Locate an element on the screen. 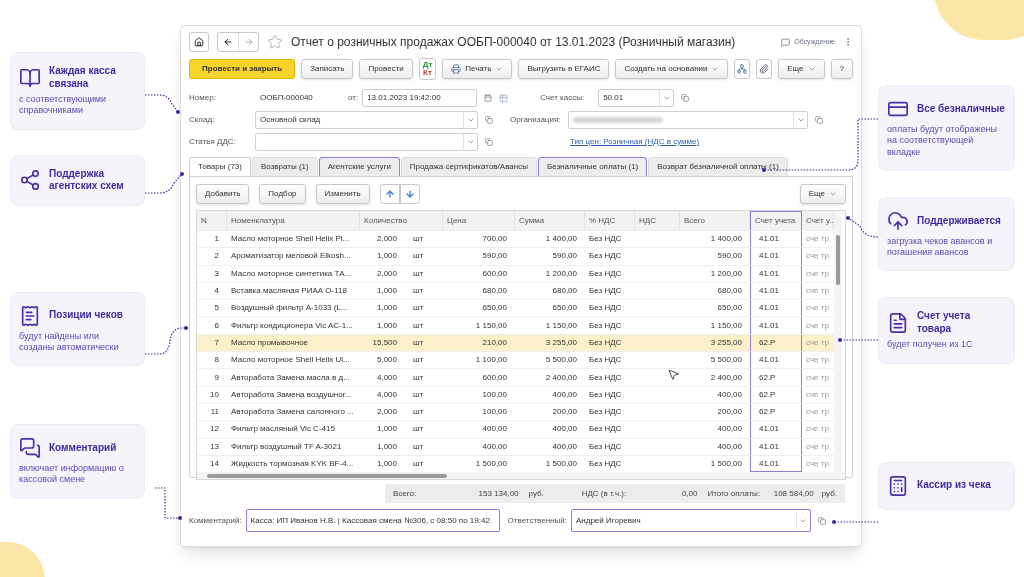  table-cell-text: Фильтр масляный Vic C-415 is located at coordinates (283, 429).